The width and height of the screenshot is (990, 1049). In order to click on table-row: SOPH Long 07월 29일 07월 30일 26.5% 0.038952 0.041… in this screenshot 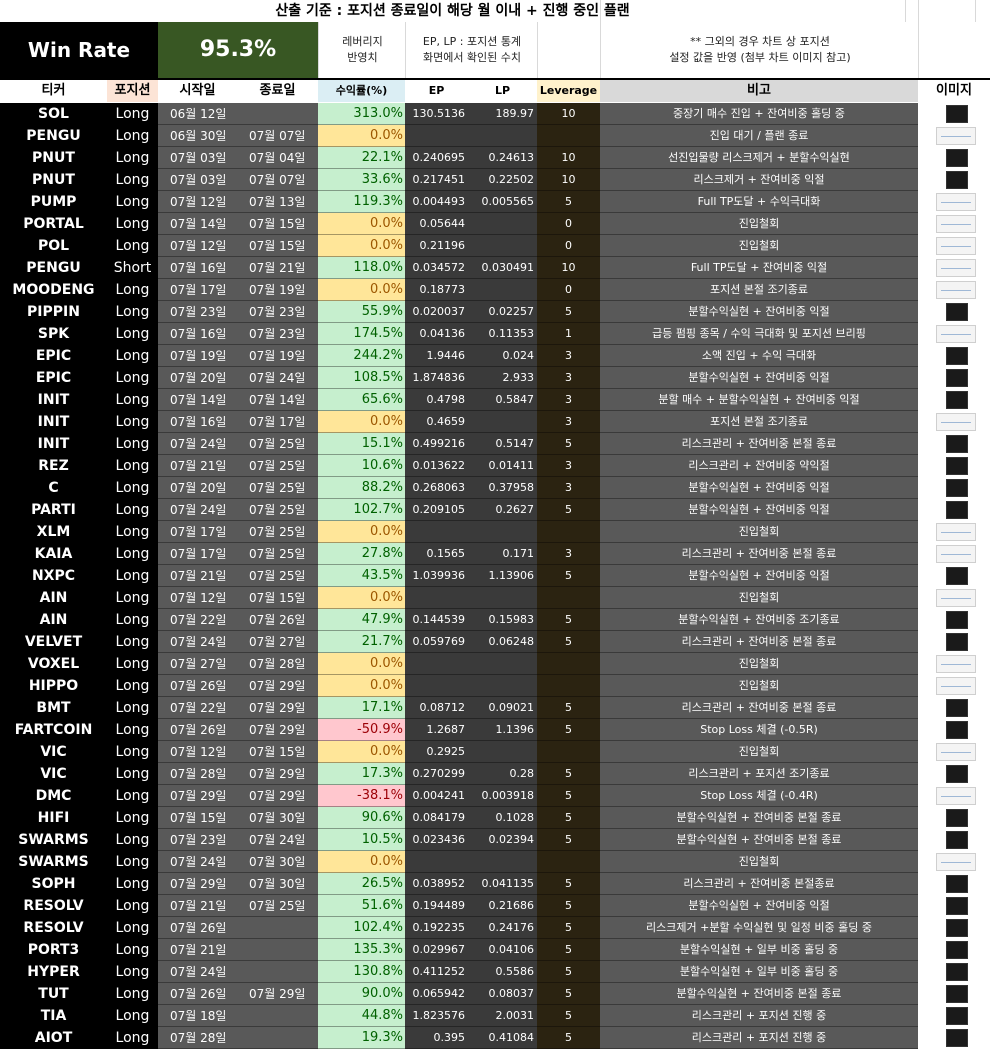, I will do `click(495, 884)`.